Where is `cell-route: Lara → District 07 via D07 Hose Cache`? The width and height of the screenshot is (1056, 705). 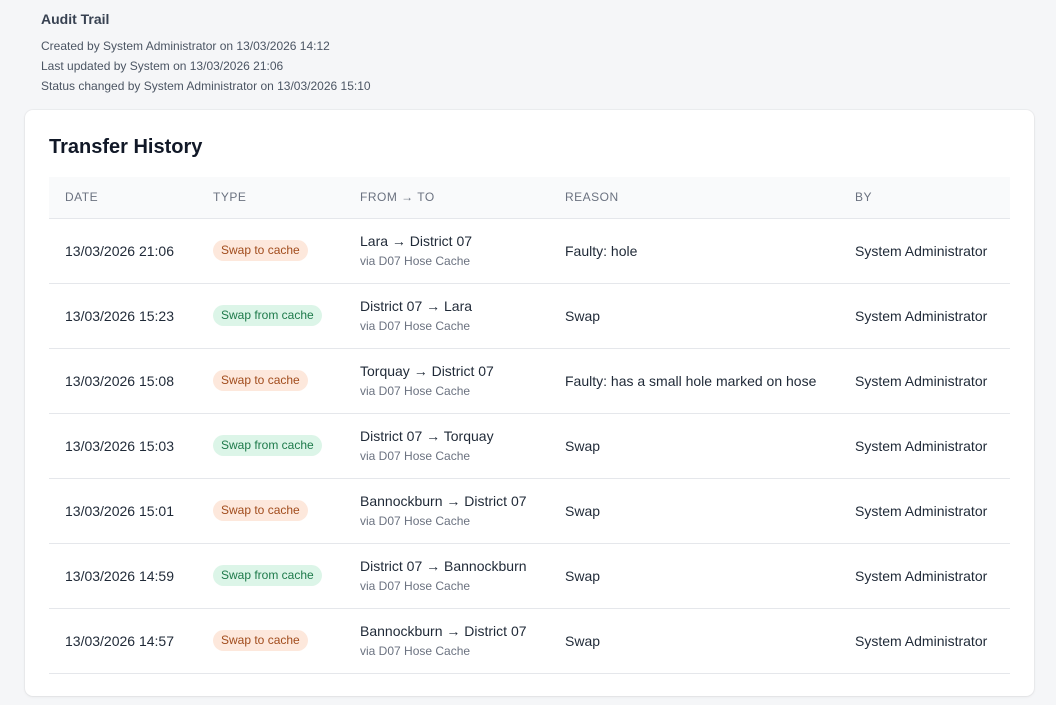
cell-route: Lara → District 07 via D07 Hose Cache is located at coordinates (446, 250).